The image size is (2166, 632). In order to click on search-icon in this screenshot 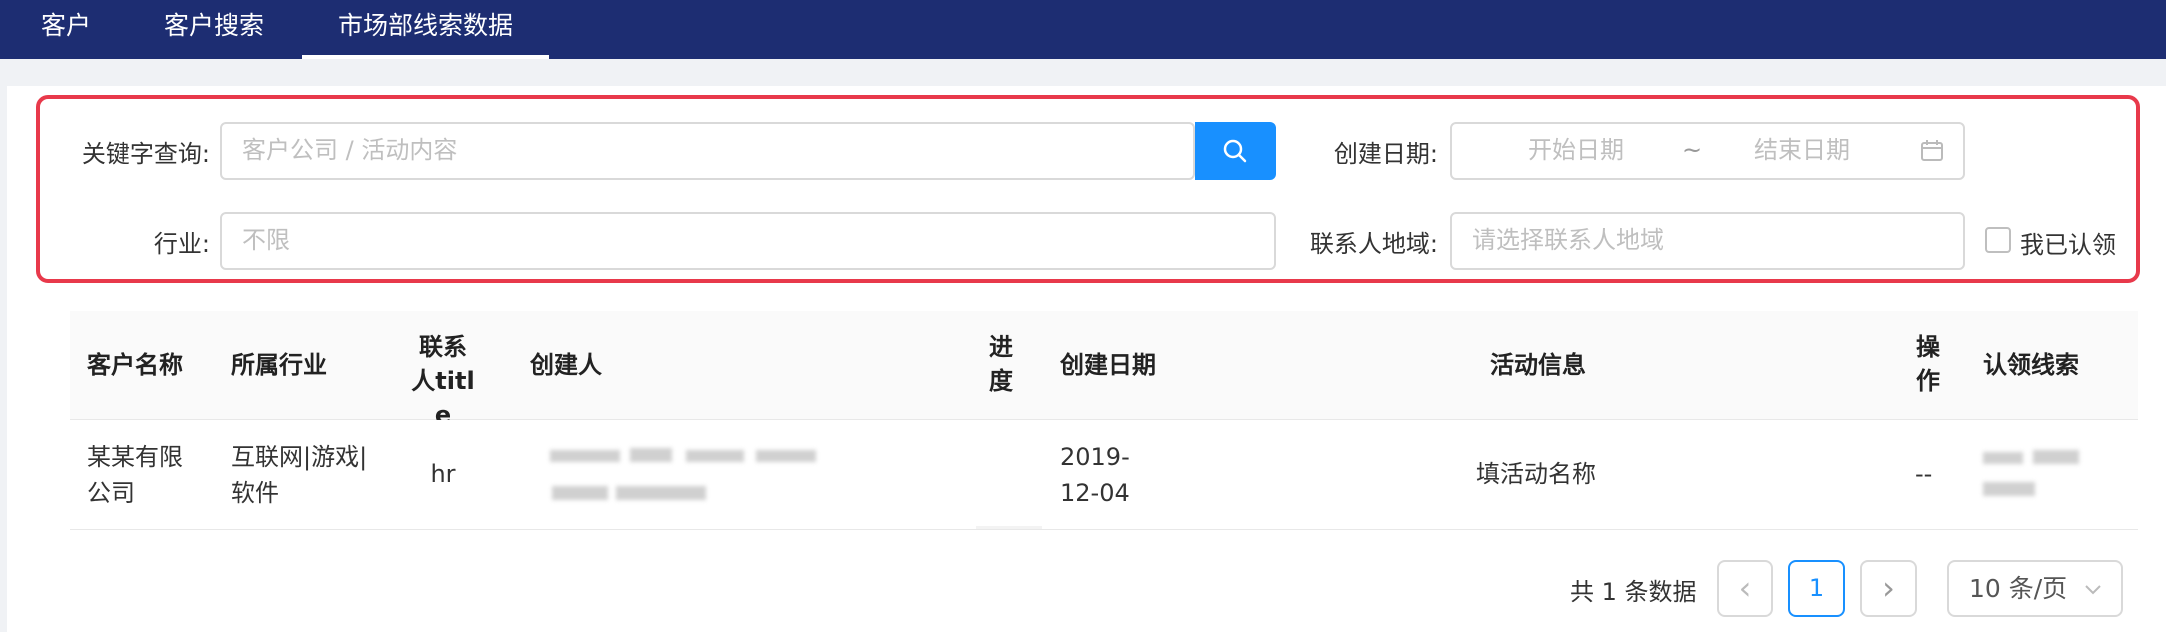, I will do `click(1235, 151)`.